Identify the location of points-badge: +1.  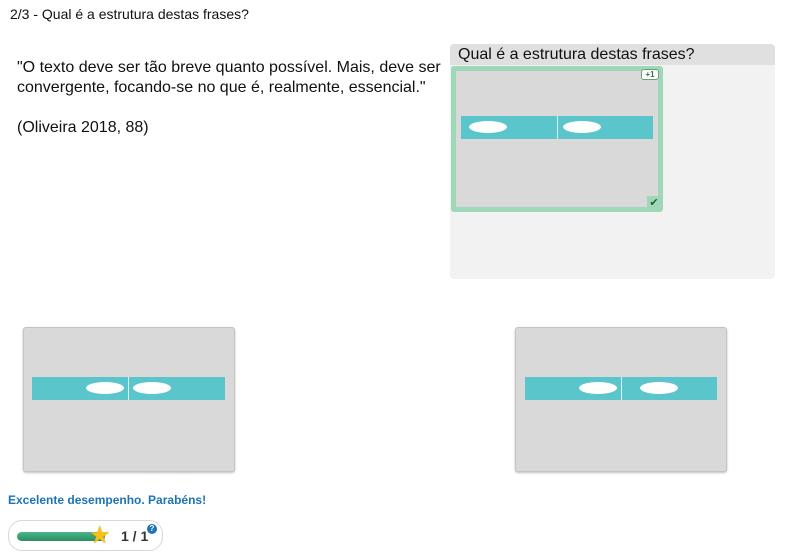
(650, 74).